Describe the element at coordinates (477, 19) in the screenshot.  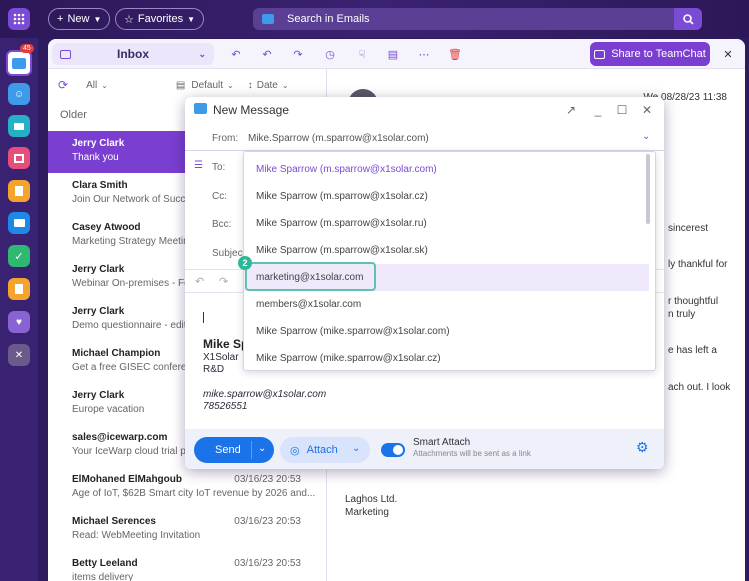
I see `search-bar: Search in Emails` at that location.